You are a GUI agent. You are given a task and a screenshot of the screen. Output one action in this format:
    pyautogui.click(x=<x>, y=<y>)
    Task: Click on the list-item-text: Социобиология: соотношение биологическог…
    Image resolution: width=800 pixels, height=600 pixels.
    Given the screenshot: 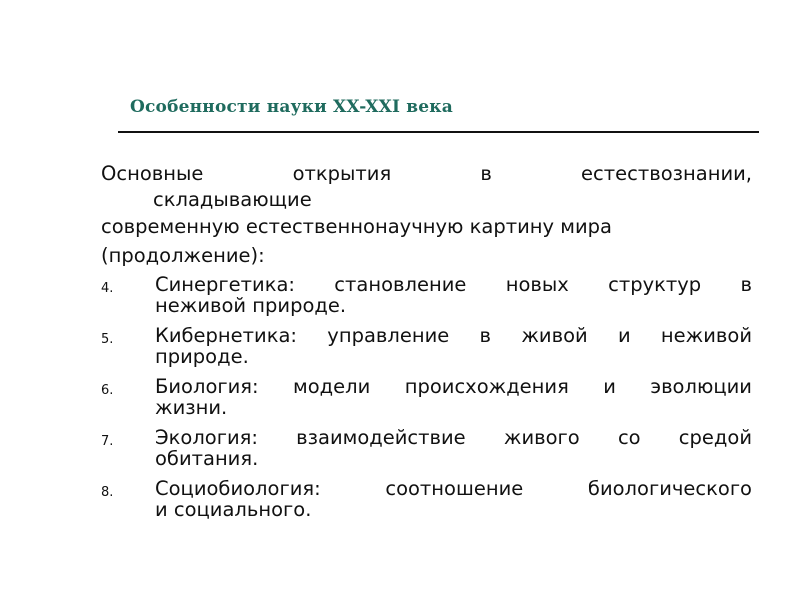 What is the action you would take?
    pyautogui.click(x=453, y=488)
    